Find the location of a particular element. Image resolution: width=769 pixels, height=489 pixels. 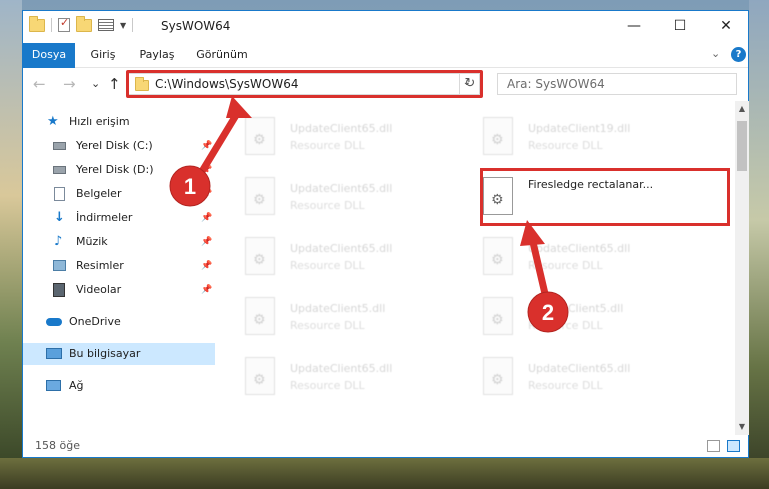

step-1-arrow is located at coordinates (223, 139).